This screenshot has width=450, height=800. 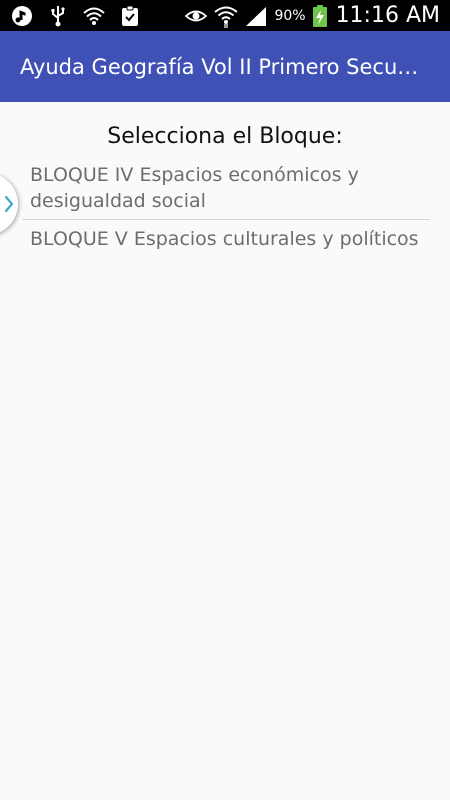 What do you see at coordinates (22, 16) in the screenshot?
I see `music-note-icon` at bounding box center [22, 16].